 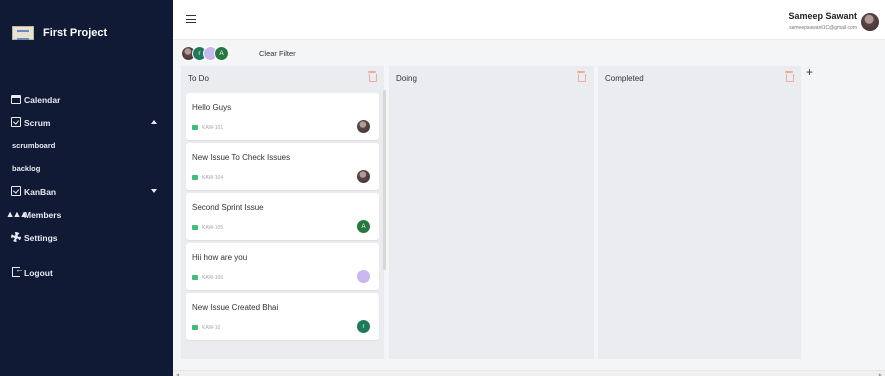 What do you see at coordinates (43, 214) in the screenshot?
I see `sidebar-item-label: Members` at bounding box center [43, 214].